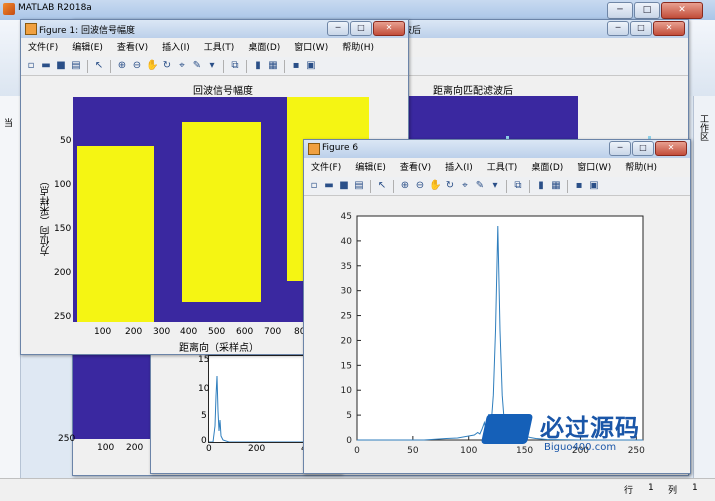 The image size is (715, 501). Describe the element at coordinates (347, 292) in the screenshot. I see `figure6-ytick-label: 30` at that location.